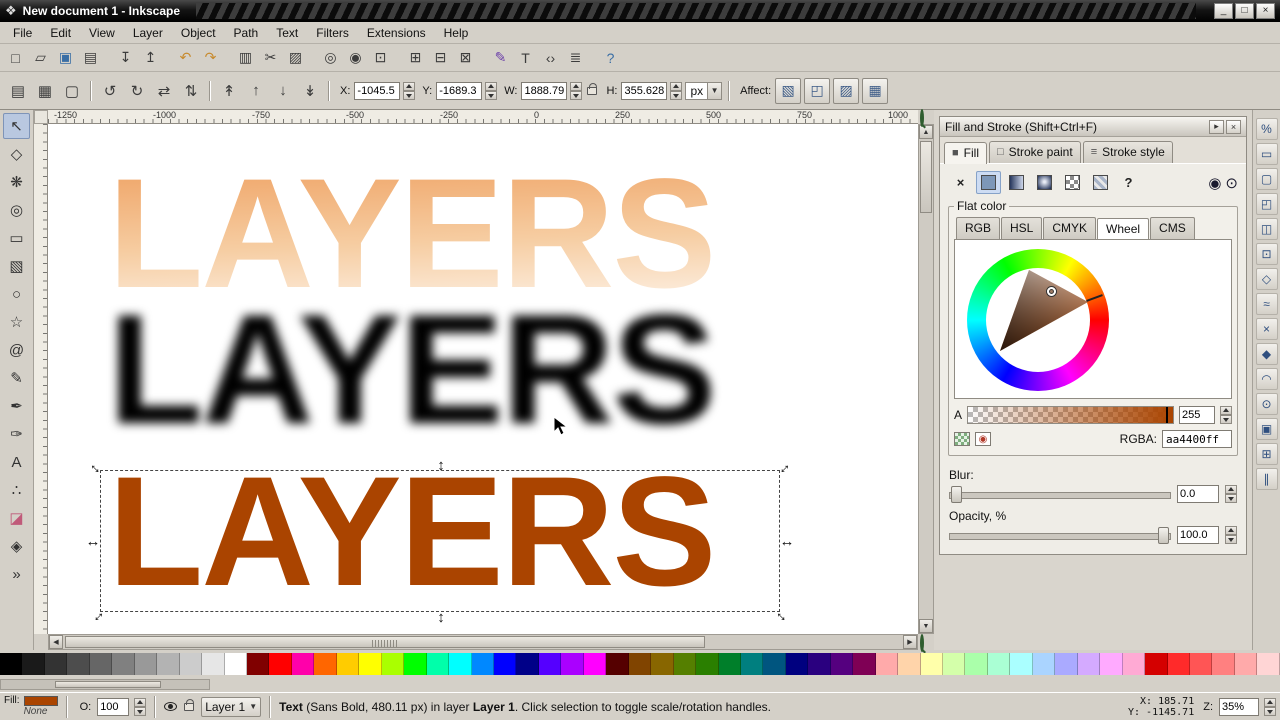 Image resolution: width=1280 pixels, height=720 pixels. What do you see at coordinates (108, 684) in the screenshot?
I see `palette-scroll-thumb` at bounding box center [108, 684].